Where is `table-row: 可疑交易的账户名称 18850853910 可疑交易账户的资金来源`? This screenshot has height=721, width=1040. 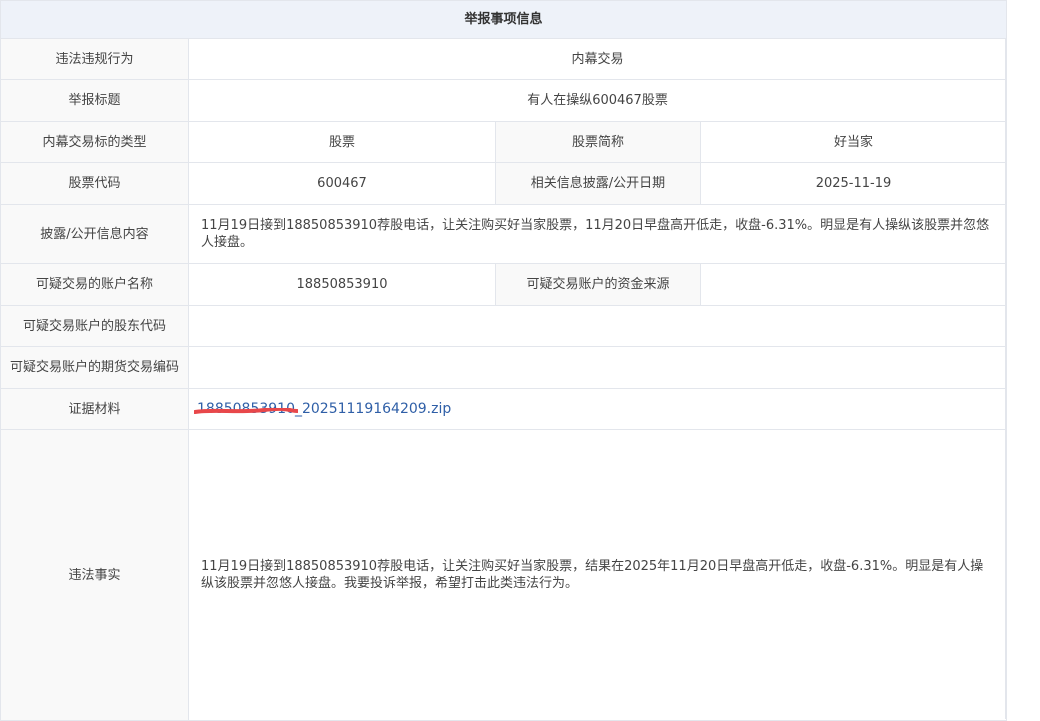
table-row: 可疑交易的账户名称 18850853910 可疑交易账户的资金来源 is located at coordinates (504, 284).